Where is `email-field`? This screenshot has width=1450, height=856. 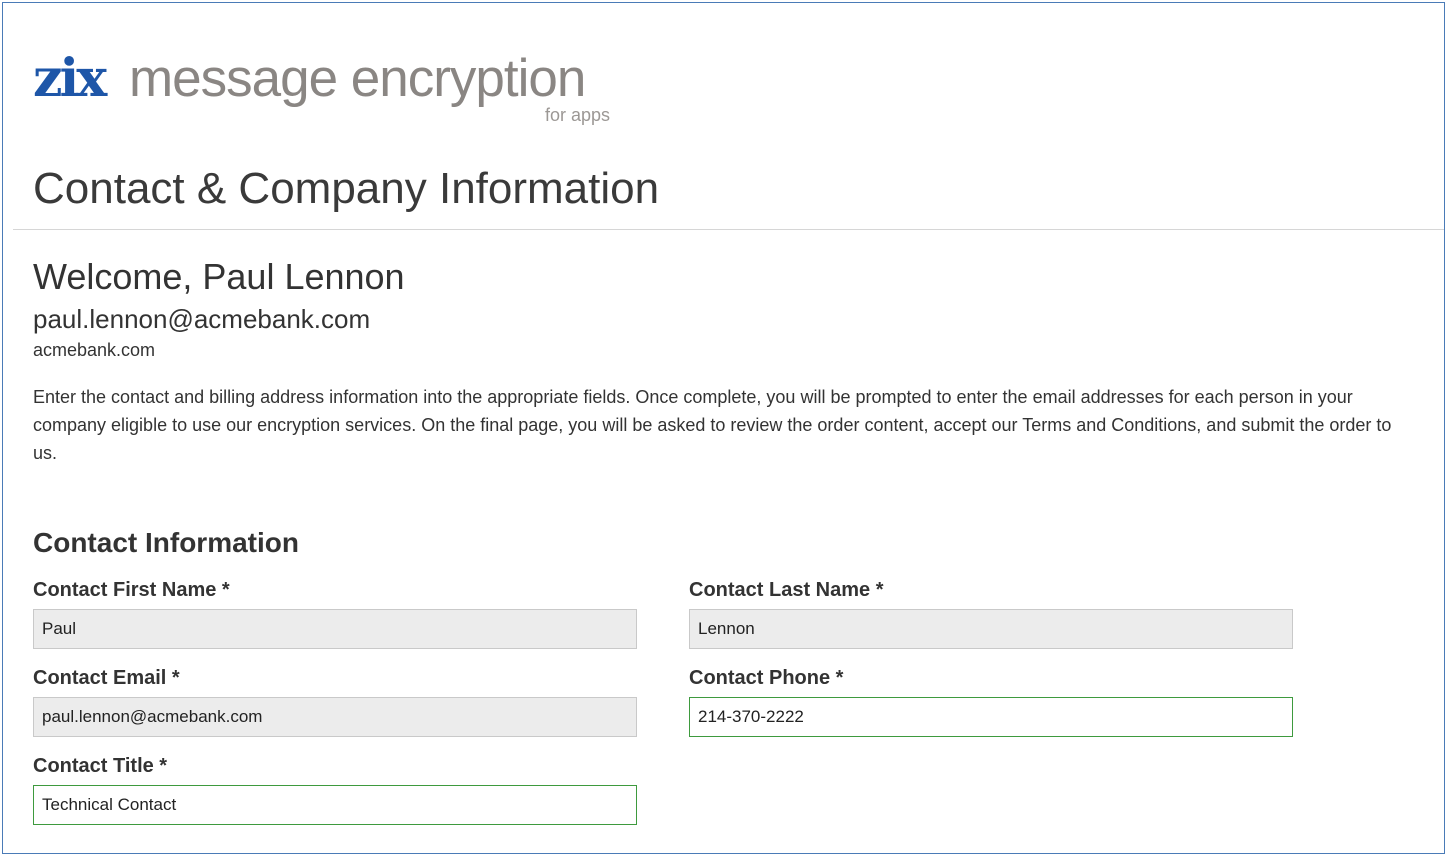 email-field is located at coordinates (335, 717).